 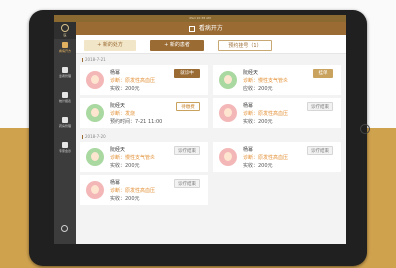 I want to click on gear-icon, so click(x=64, y=228).